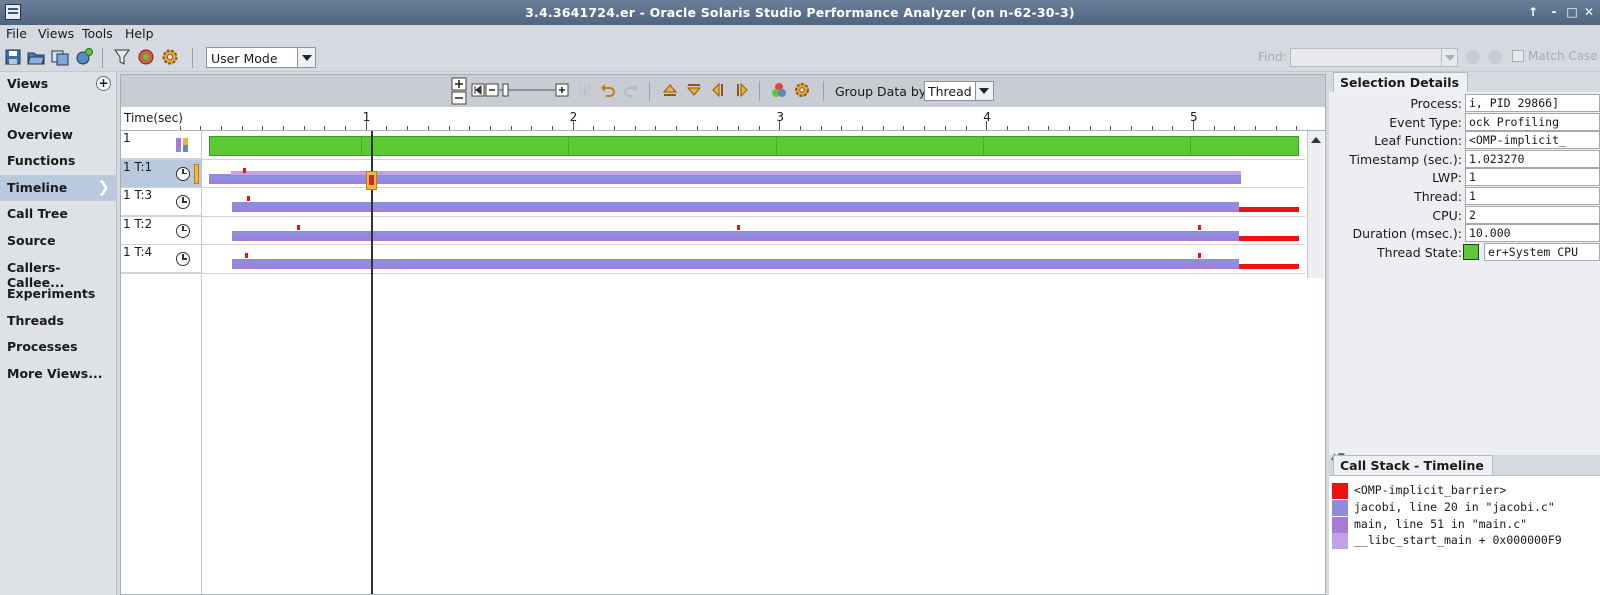  I want to click on checkbox-box, so click(1518, 56).